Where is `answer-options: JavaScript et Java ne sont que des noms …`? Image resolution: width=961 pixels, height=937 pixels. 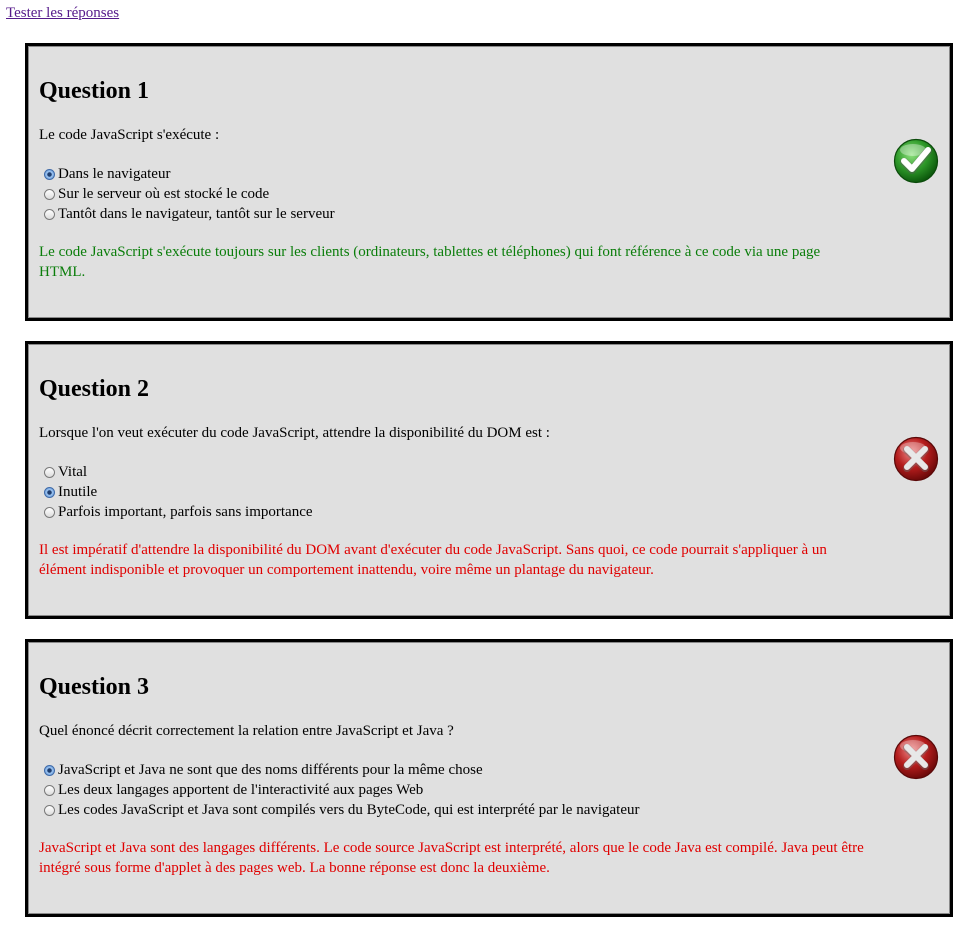
answer-options: JavaScript et Java ne sont que des noms … is located at coordinates (342, 790).